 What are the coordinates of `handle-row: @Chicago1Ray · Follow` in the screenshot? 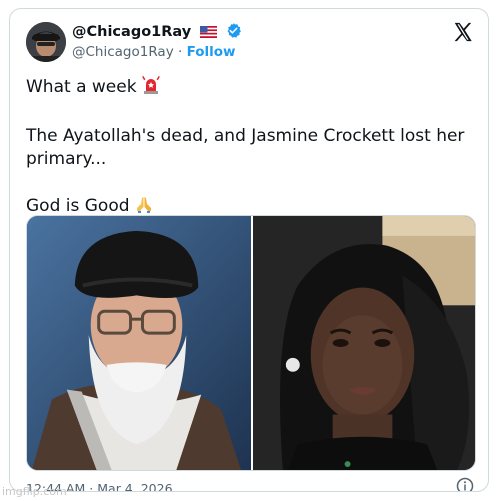 It's located at (154, 52).